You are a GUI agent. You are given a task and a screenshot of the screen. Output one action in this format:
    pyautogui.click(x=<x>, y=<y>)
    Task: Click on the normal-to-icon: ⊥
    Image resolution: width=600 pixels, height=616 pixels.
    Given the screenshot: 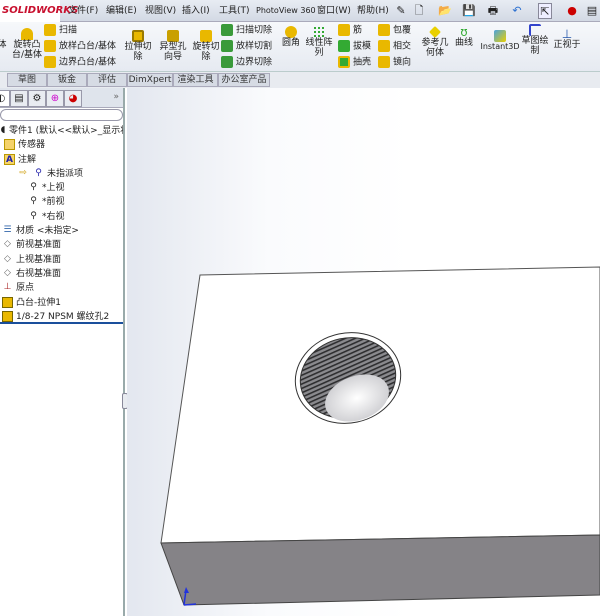 What is the action you would take?
    pyautogui.click(x=567, y=34)
    